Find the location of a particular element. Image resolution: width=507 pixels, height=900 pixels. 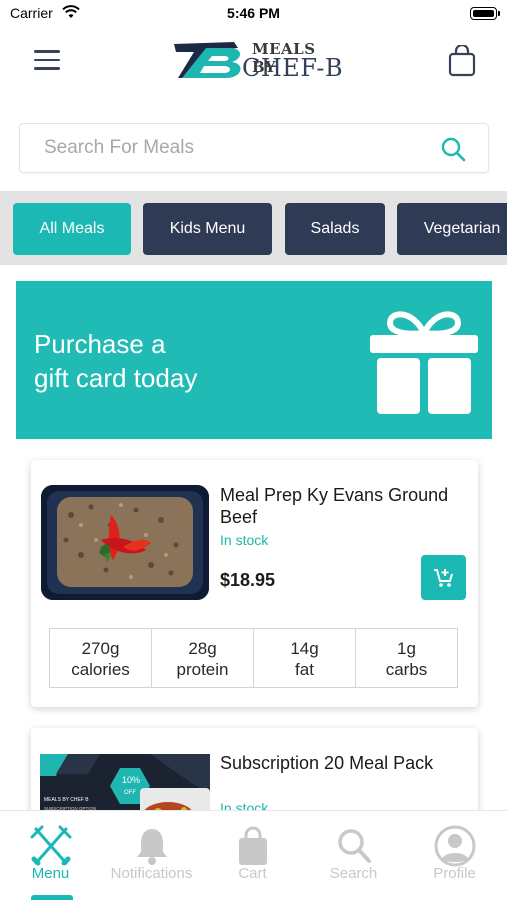

fork-knife-icon is located at coordinates (51, 845).